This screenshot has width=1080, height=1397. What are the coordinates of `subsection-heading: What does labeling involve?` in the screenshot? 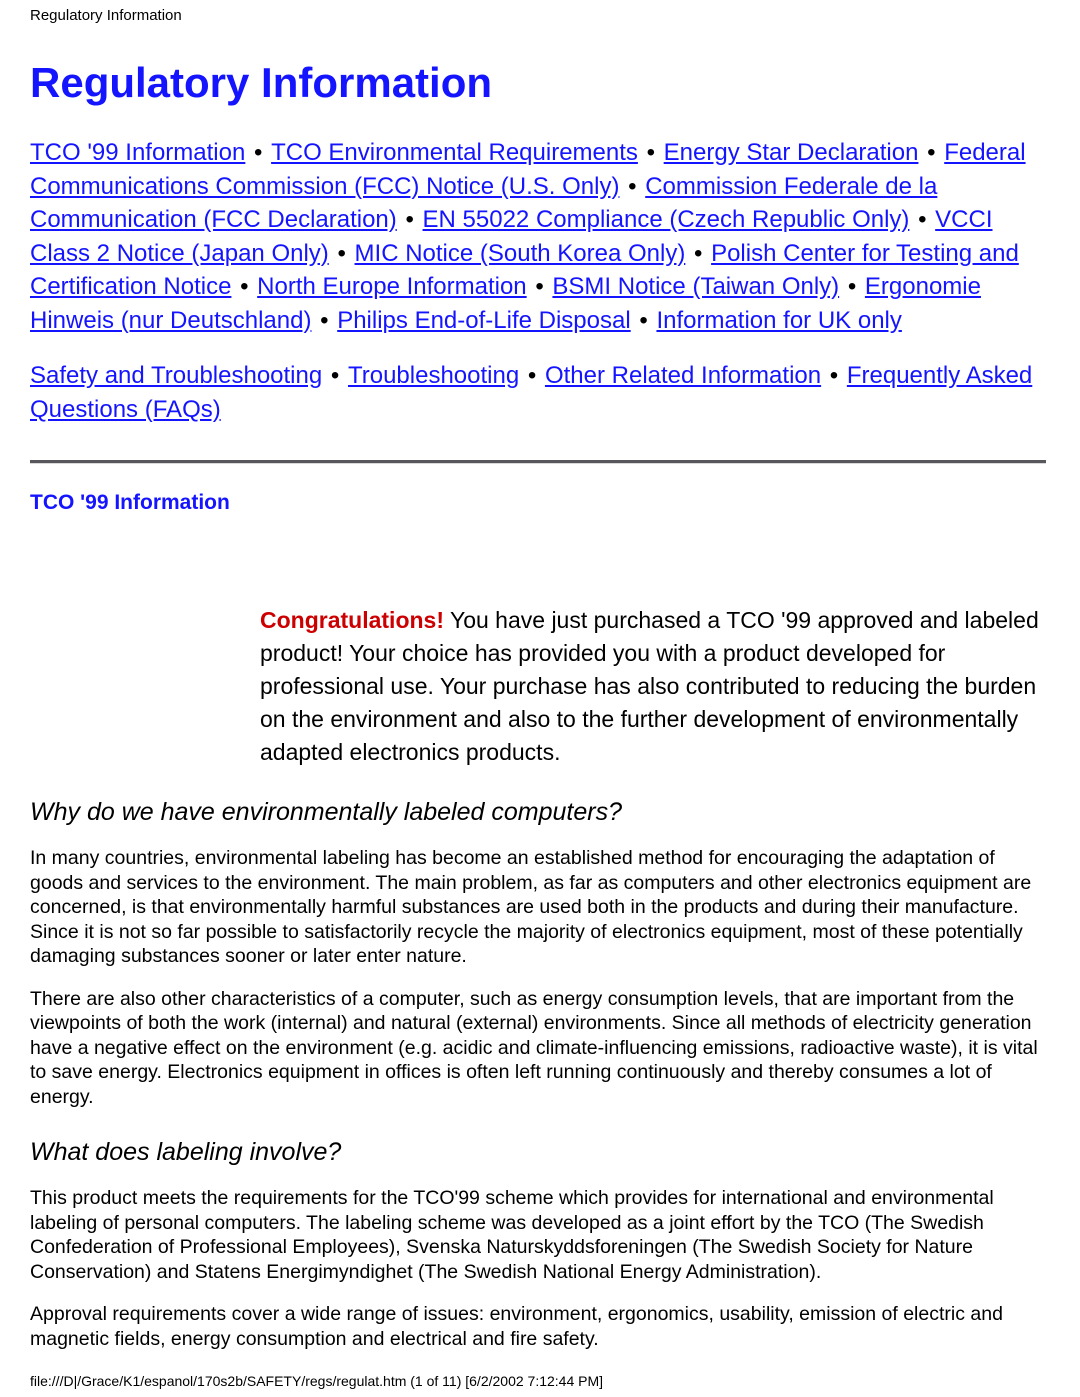 It's located at (186, 1152).